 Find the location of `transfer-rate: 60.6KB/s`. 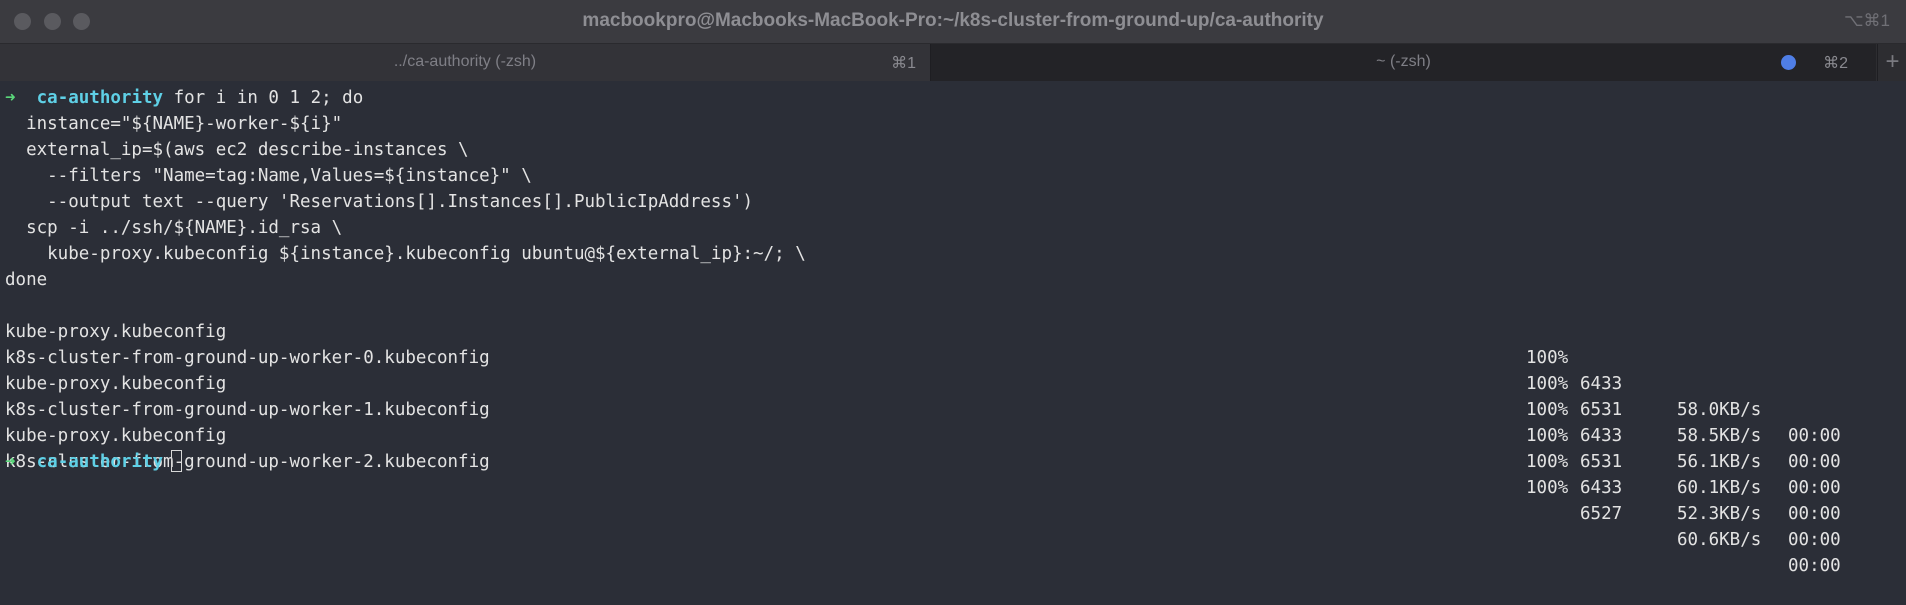

transfer-rate: 60.6KB/s is located at coordinates (1719, 540).